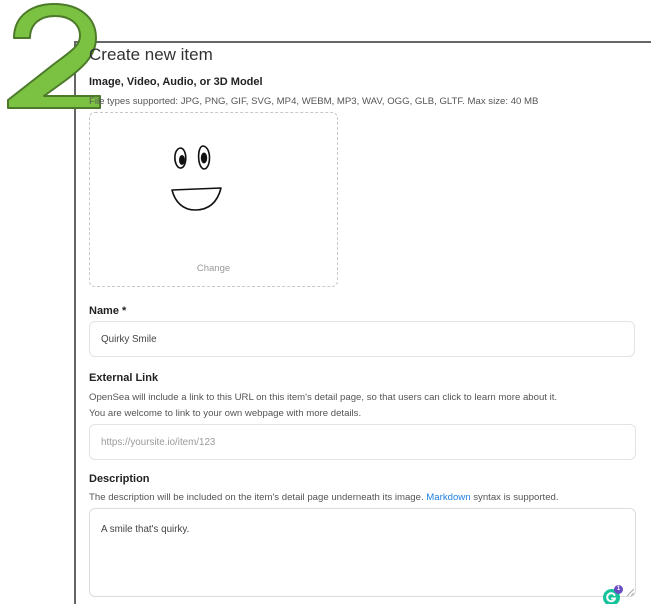  I want to click on media-upload-area: Change, so click(213, 199).